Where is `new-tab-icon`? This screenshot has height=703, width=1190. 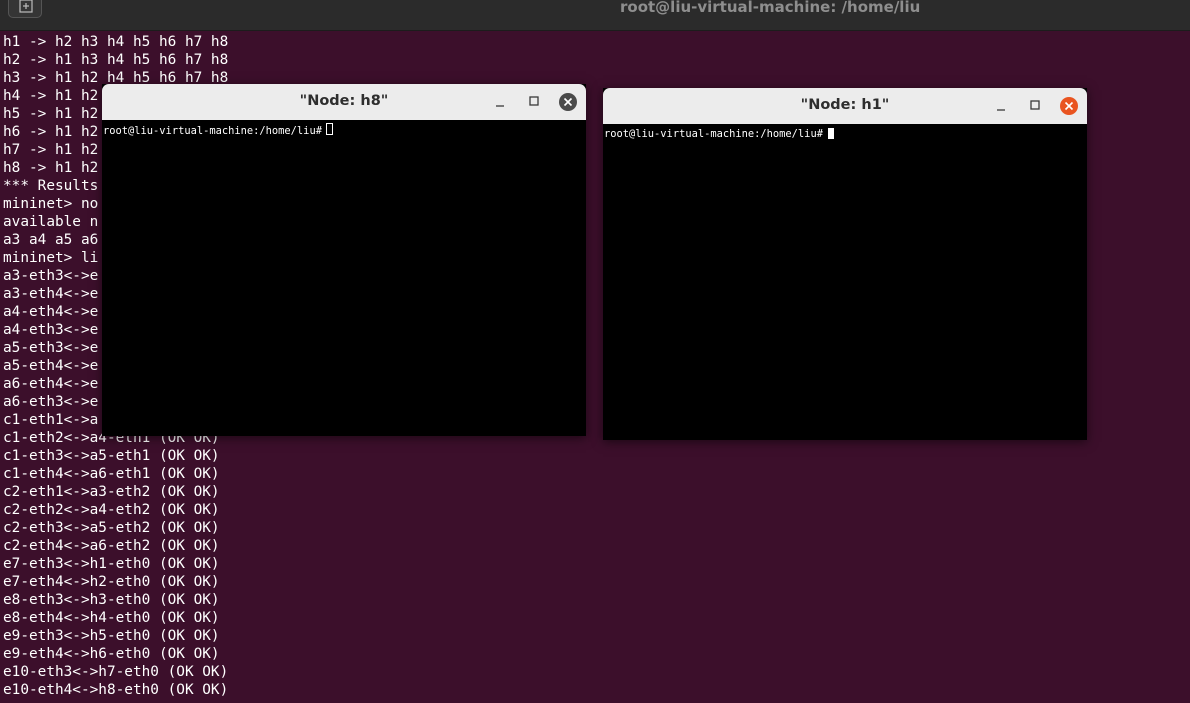 new-tab-icon is located at coordinates (26, 6).